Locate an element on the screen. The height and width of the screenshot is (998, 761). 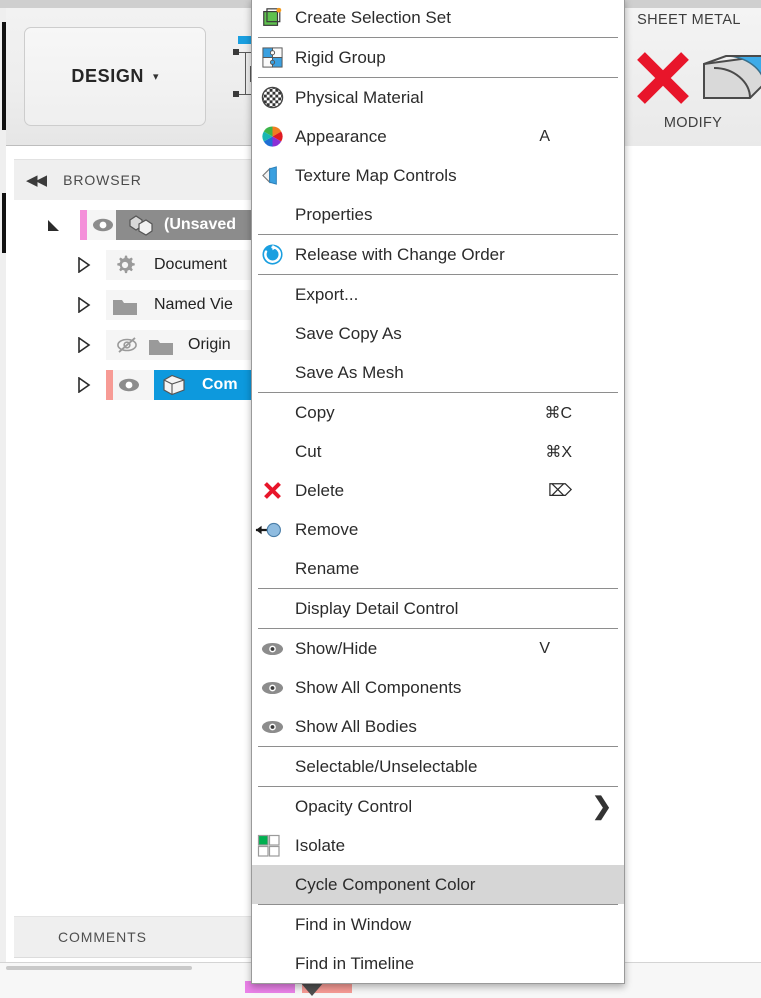
expander-collapse-icon is located at coordinates (54, 225).